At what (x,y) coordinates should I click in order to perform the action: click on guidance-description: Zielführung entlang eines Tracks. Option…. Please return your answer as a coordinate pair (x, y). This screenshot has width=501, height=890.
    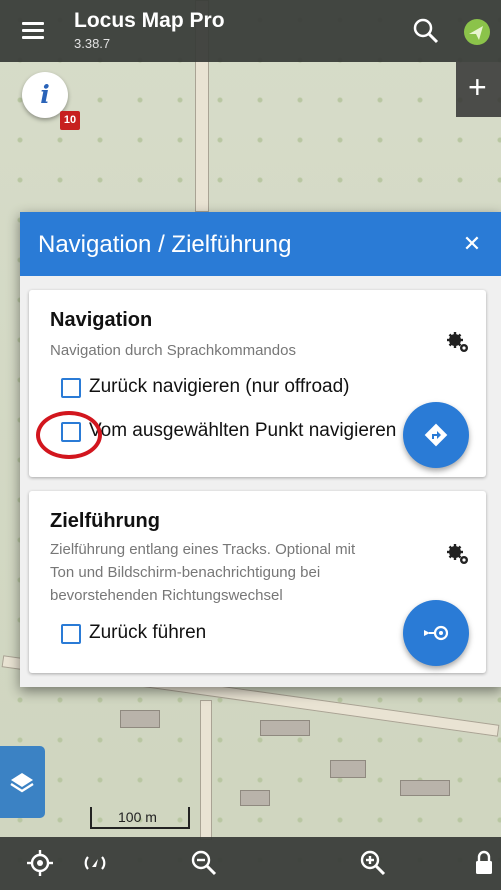
    Looking at the image, I should click on (245, 572).